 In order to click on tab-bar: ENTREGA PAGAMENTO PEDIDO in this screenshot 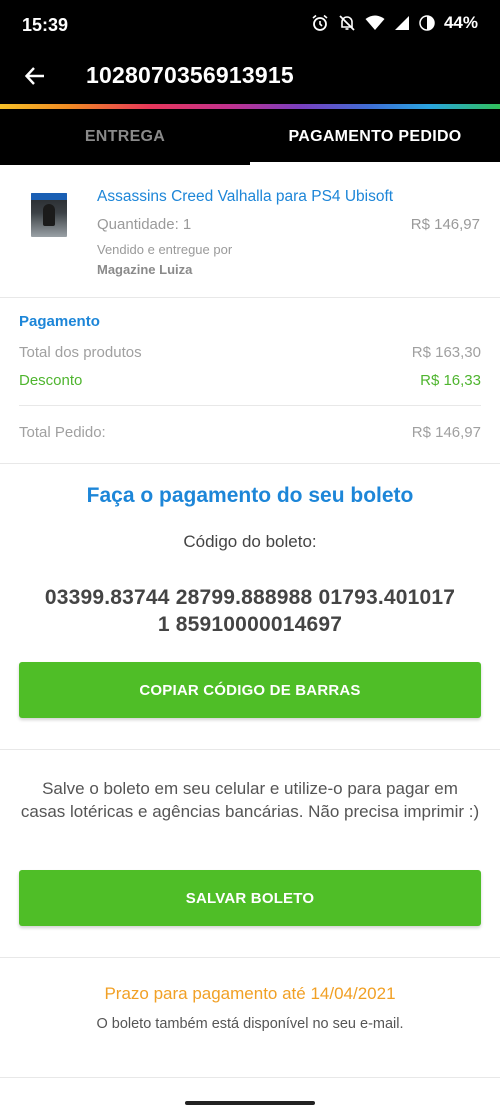, I will do `click(250, 137)`.